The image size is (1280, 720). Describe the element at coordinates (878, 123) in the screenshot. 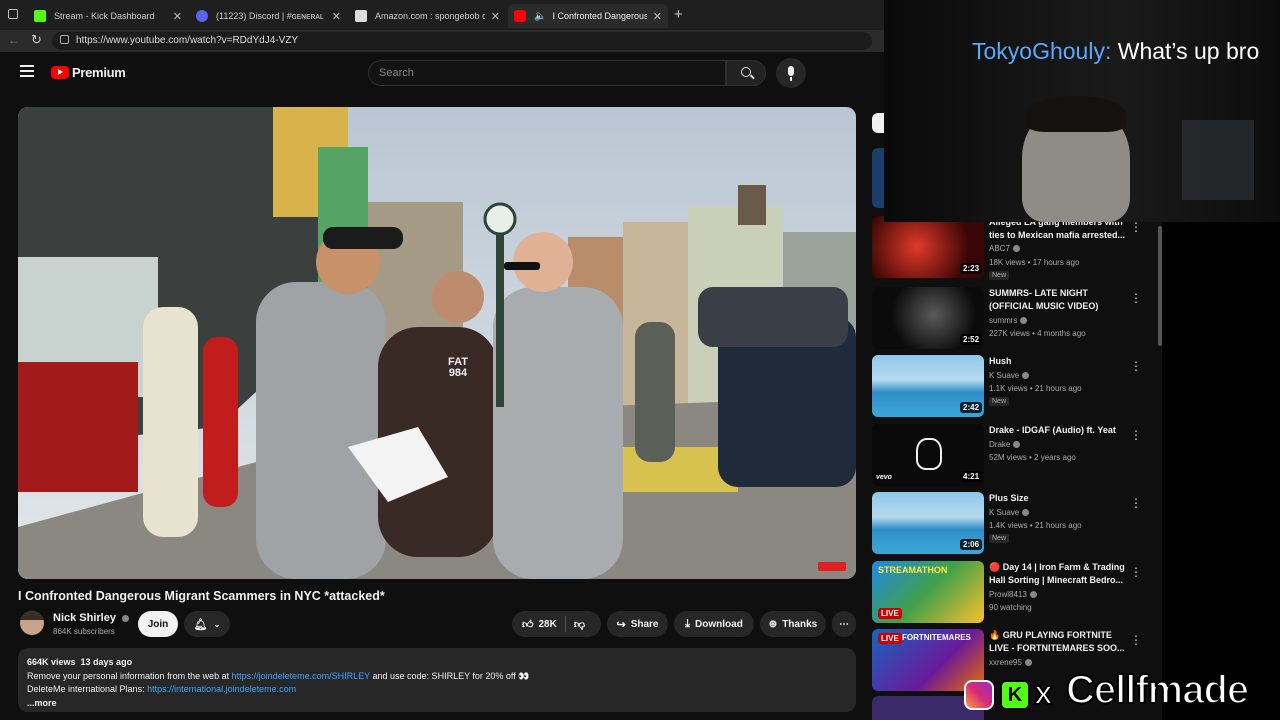

I see `filter-chip` at that location.